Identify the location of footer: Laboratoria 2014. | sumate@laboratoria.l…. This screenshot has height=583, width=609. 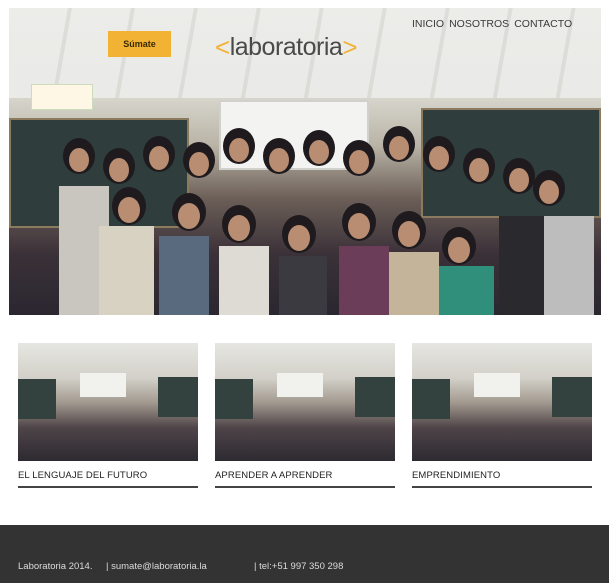
(304, 554).